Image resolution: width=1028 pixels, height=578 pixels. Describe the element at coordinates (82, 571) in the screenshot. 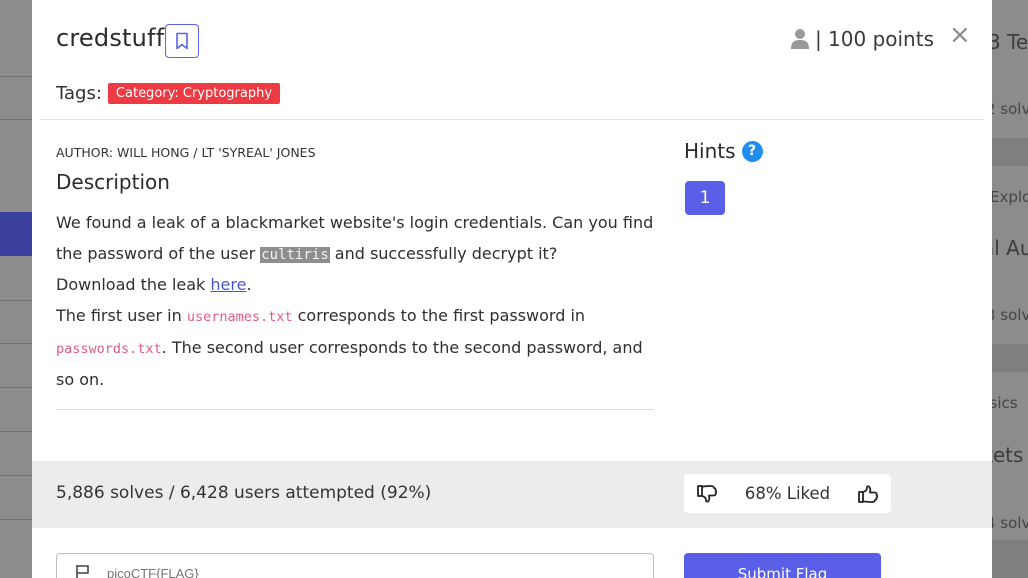

I see `flag-icon` at that location.